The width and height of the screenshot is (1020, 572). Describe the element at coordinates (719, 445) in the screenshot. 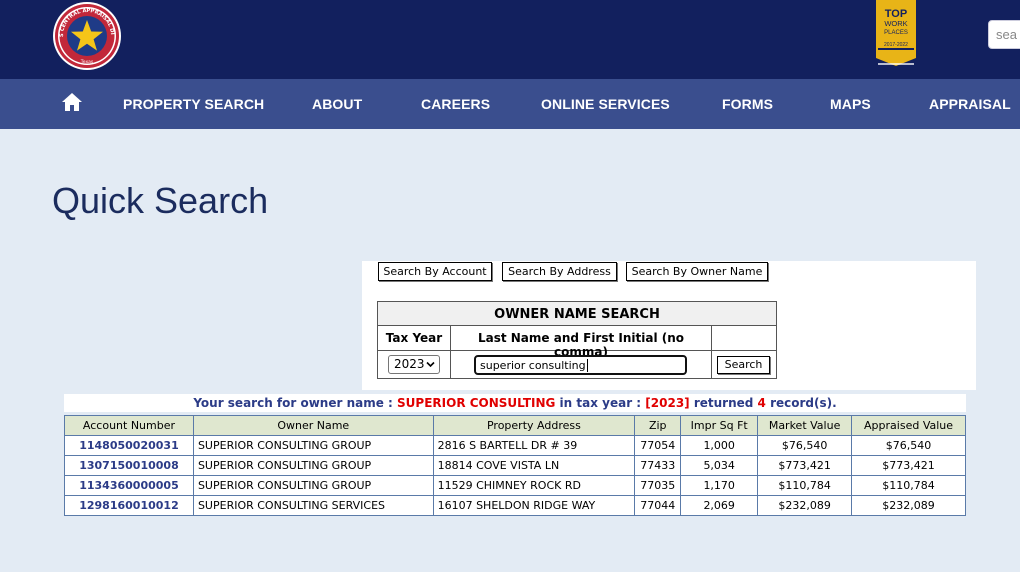

I see `impr-sq-ft-cell: 1,000` at that location.